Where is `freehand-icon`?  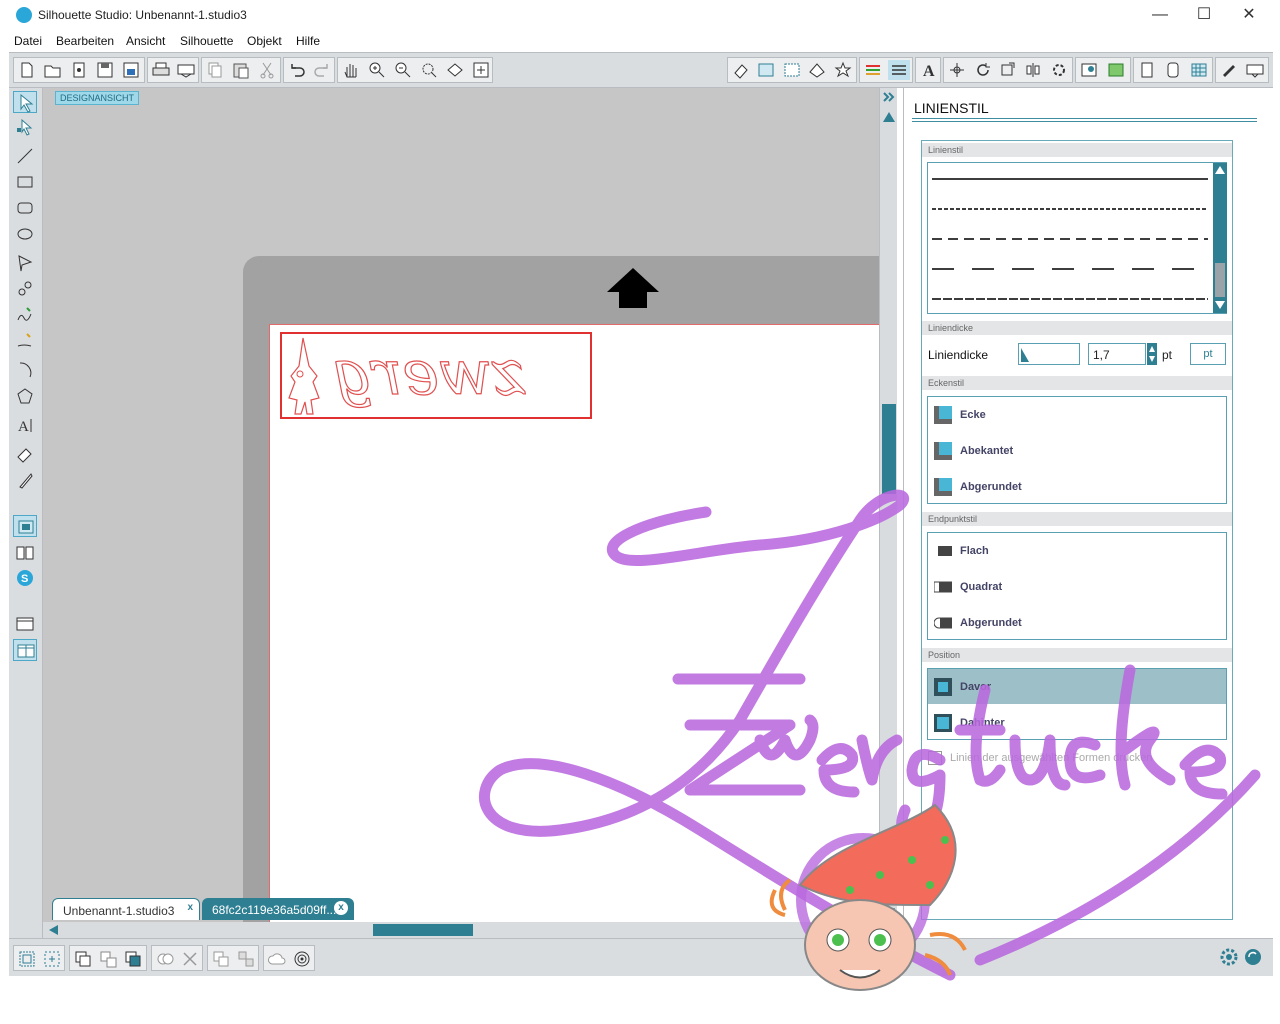 freehand-icon is located at coordinates (25, 315).